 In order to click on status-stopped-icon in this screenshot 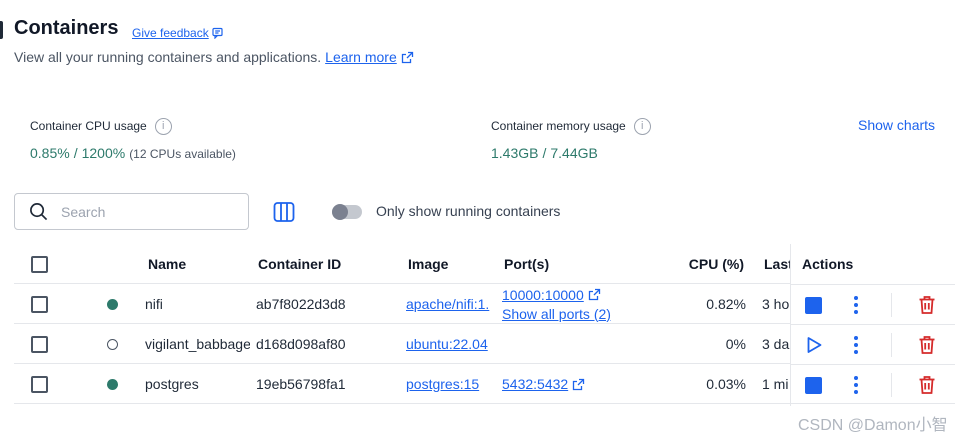, I will do `click(112, 344)`.